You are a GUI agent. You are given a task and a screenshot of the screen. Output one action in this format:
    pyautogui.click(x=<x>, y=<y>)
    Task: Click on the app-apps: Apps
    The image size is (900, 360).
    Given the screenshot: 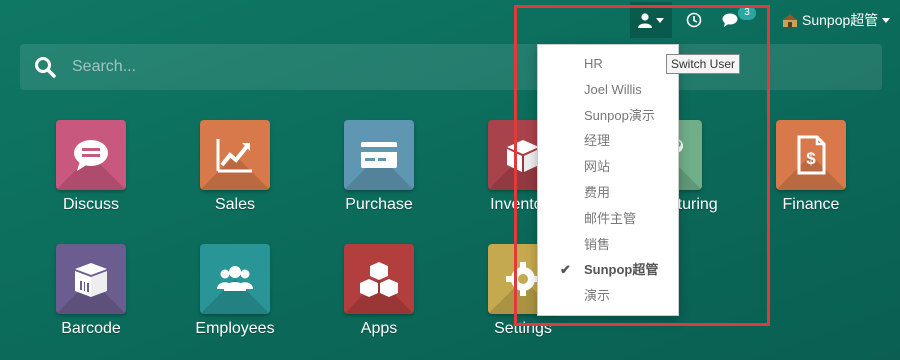 What is the action you would take?
    pyautogui.click(x=379, y=291)
    